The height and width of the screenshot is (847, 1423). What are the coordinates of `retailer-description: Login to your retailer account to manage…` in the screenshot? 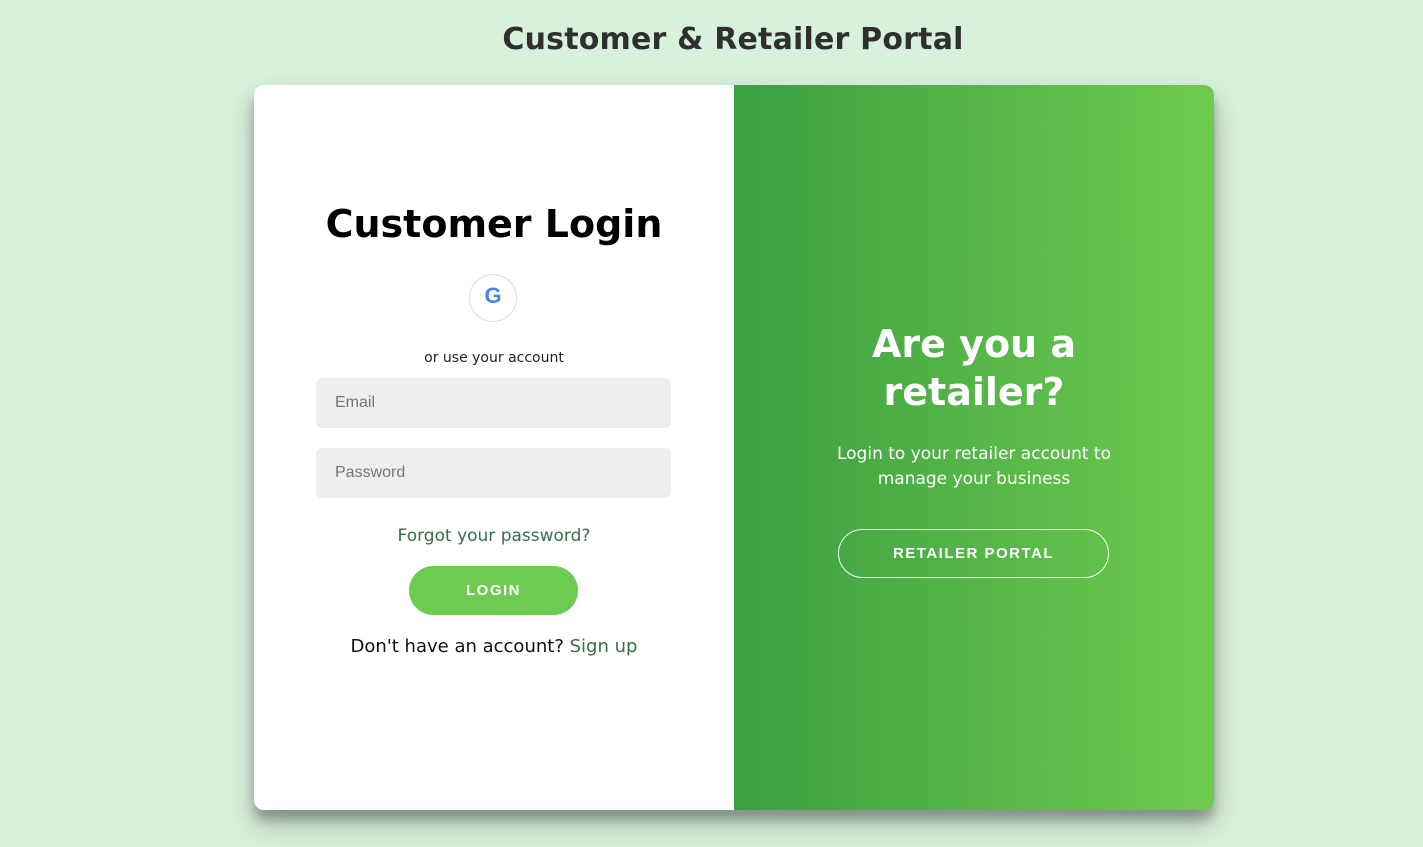 It's located at (974, 466).